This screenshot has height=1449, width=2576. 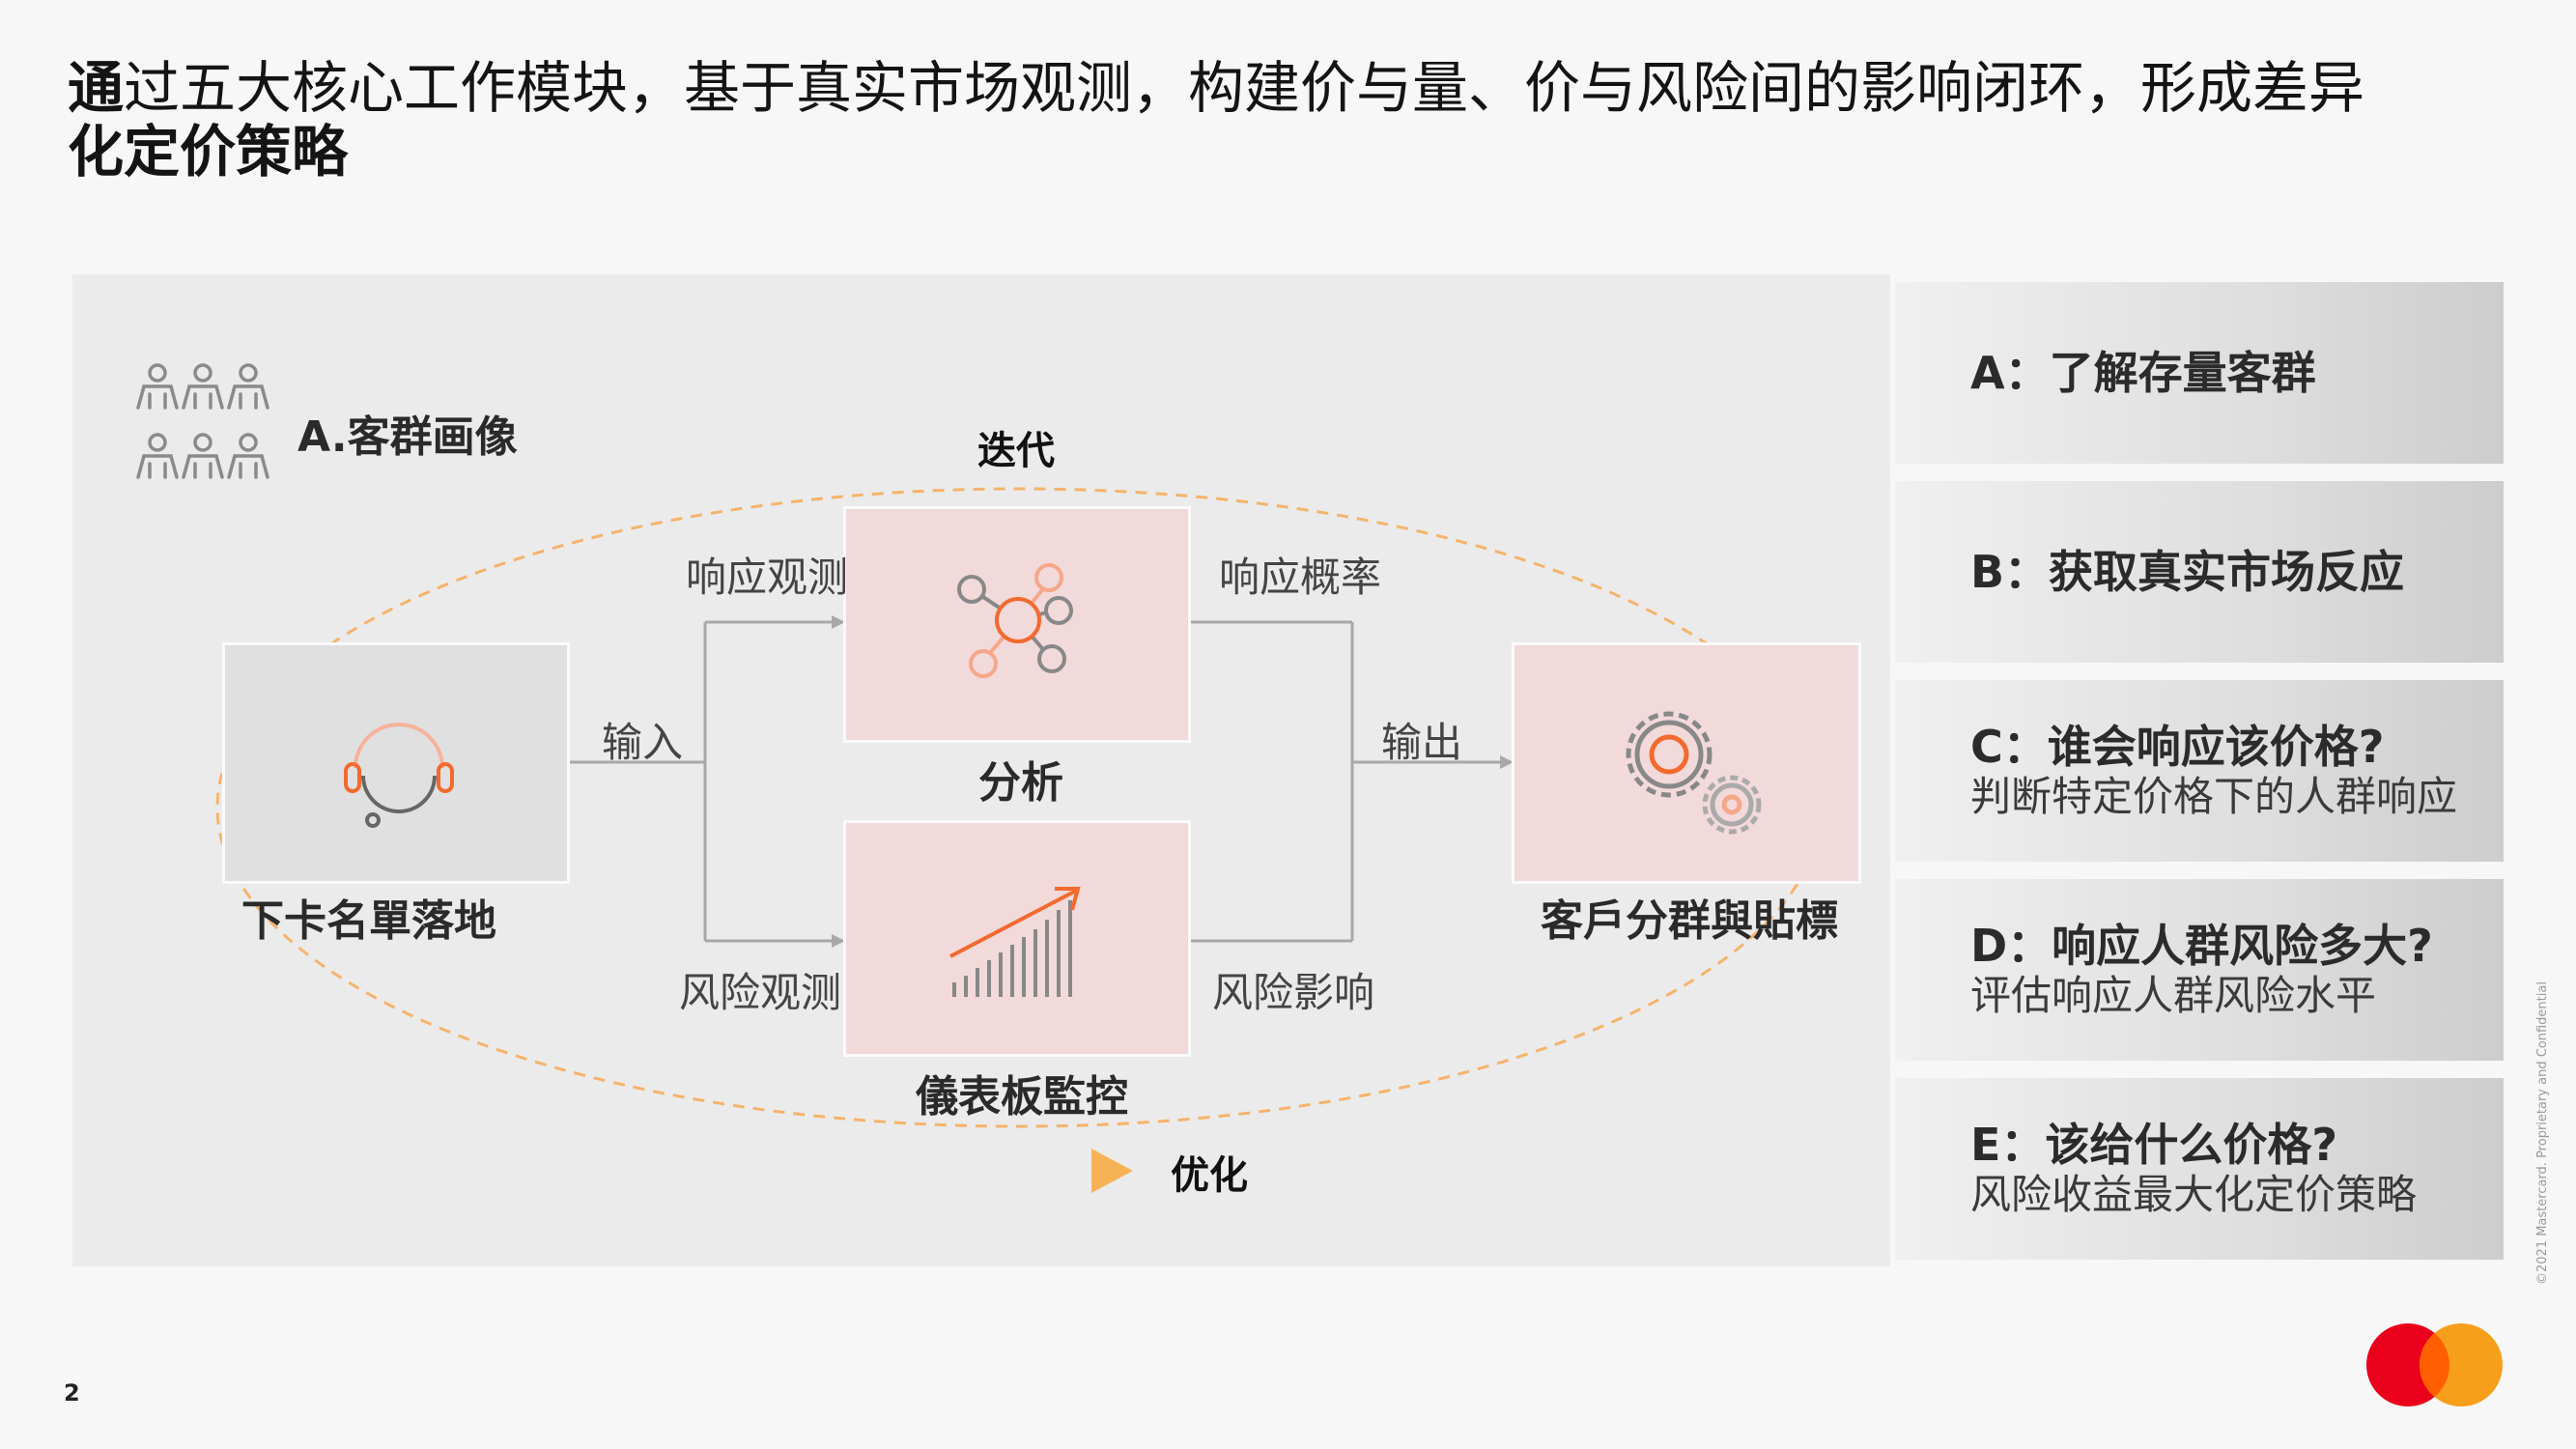 I want to click on dashboard-label: 儀表板監控, so click(x=1022, y=1097).